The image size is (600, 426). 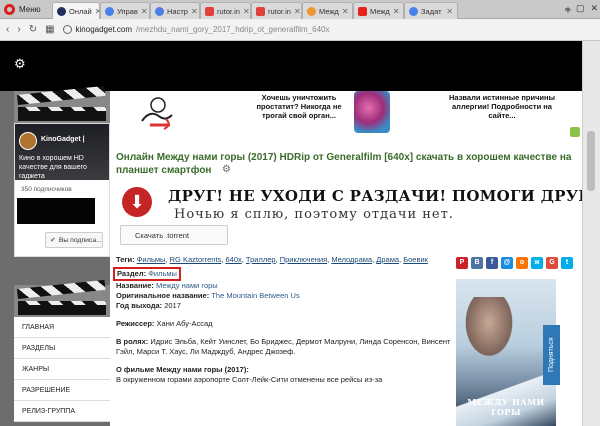 I want to click on tab-settings: Настр ✕, so click(x=175, y=10).